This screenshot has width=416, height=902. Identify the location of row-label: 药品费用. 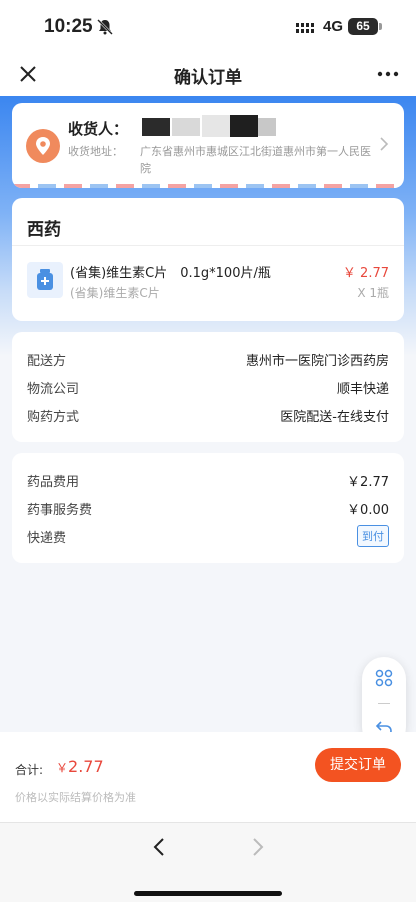
(53, 482).